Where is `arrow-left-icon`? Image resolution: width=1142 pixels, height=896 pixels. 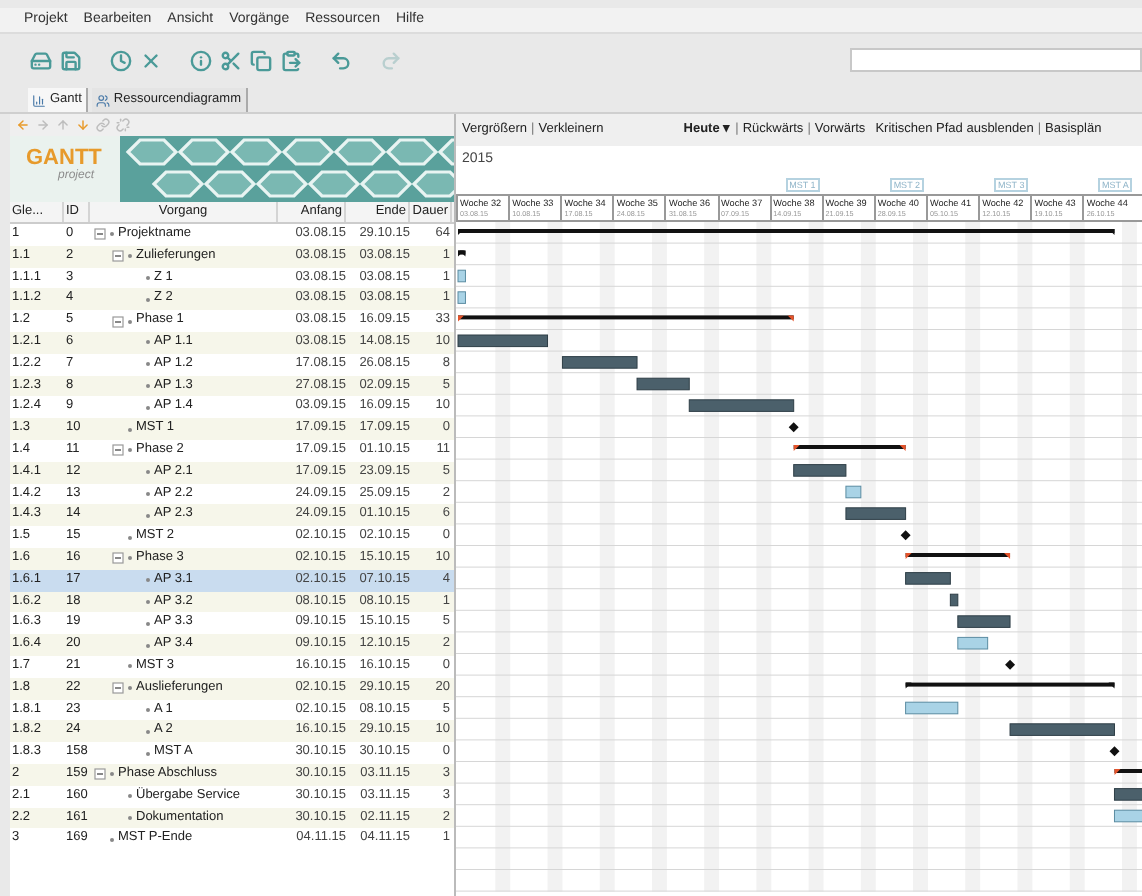
arrow-left-icon is located at coordinates (22, 125).